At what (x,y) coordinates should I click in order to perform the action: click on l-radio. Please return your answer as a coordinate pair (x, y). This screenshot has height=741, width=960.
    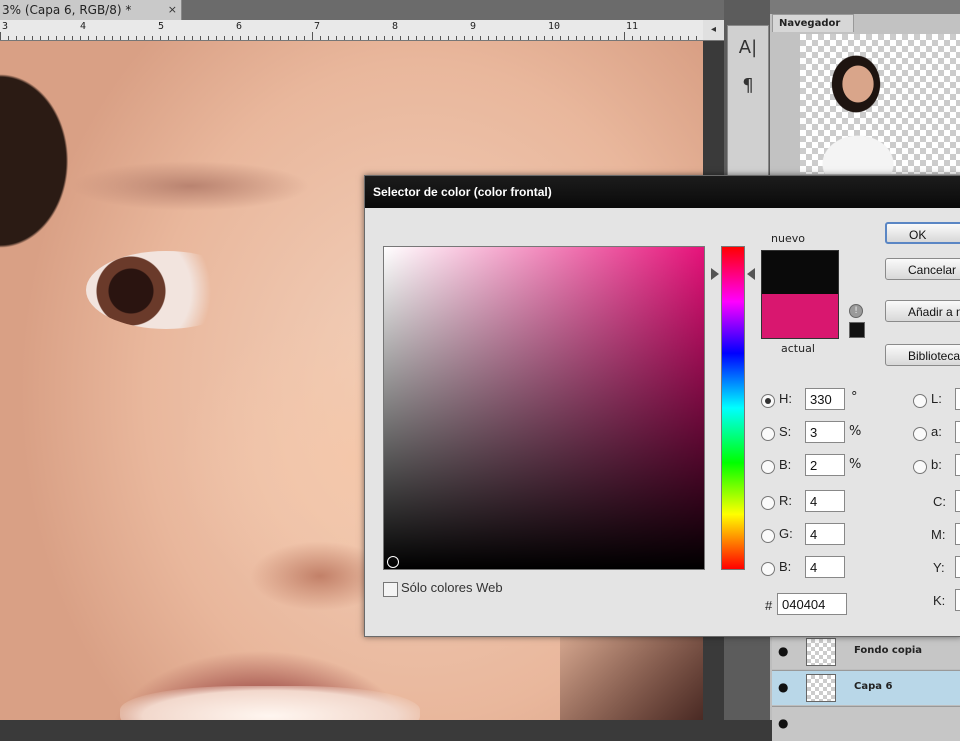
    Looking at the image, I should click on (920, 401).